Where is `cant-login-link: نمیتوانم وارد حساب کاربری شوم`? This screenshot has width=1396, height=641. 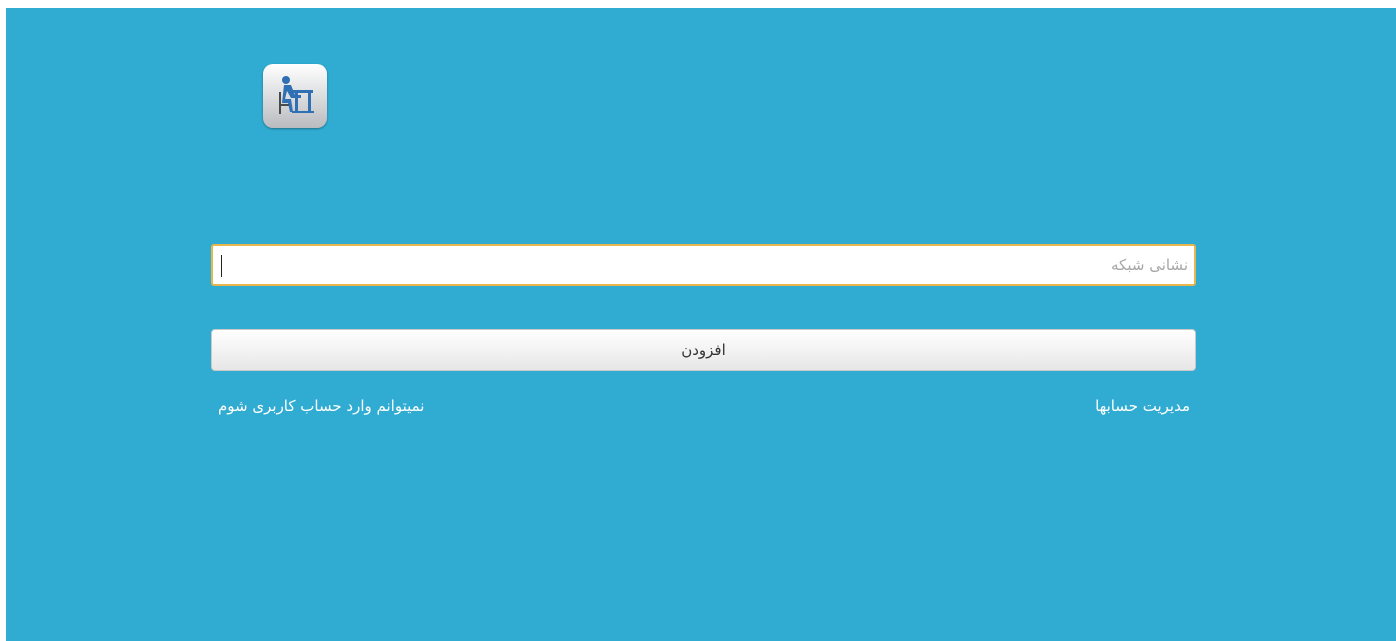 cant-login-link: نمیتوانم وارد حساب کاربری شوم is located at coordinates (321, 406).